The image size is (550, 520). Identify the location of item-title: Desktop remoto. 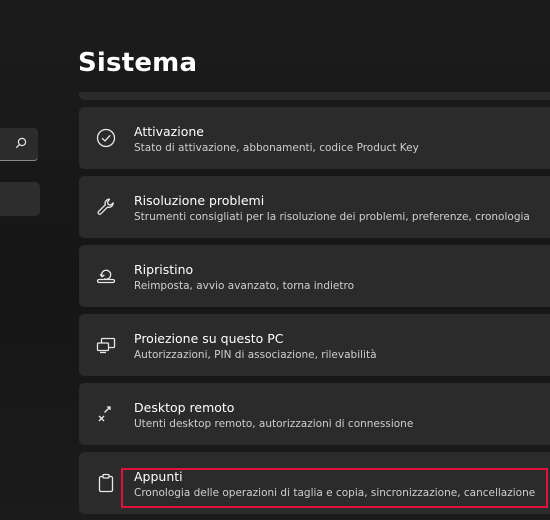
(184, 407).